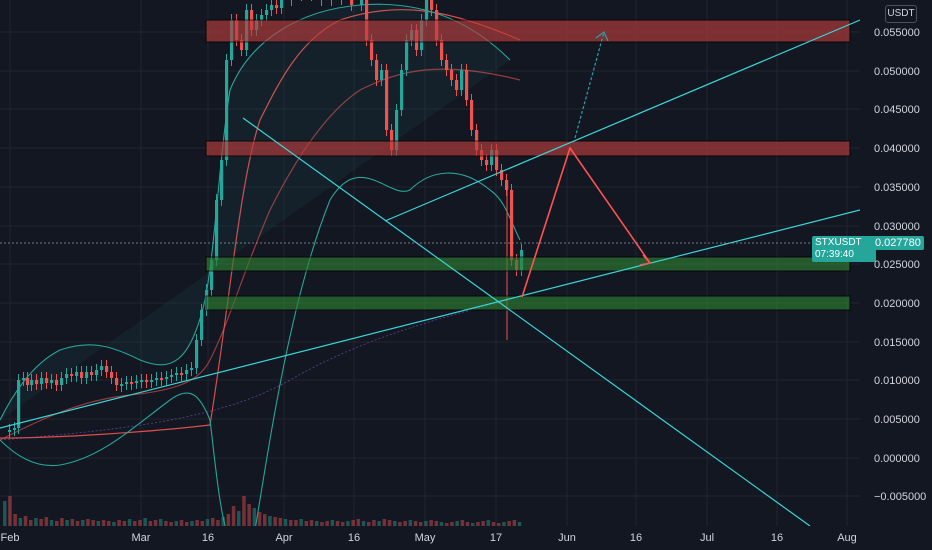 The width and height of the screenshot is (932, 550). What do you see at coordinates (897, 381) in the screenshot?
I see `price-tick-label: 0.010000` at bounding box center [897, 381].